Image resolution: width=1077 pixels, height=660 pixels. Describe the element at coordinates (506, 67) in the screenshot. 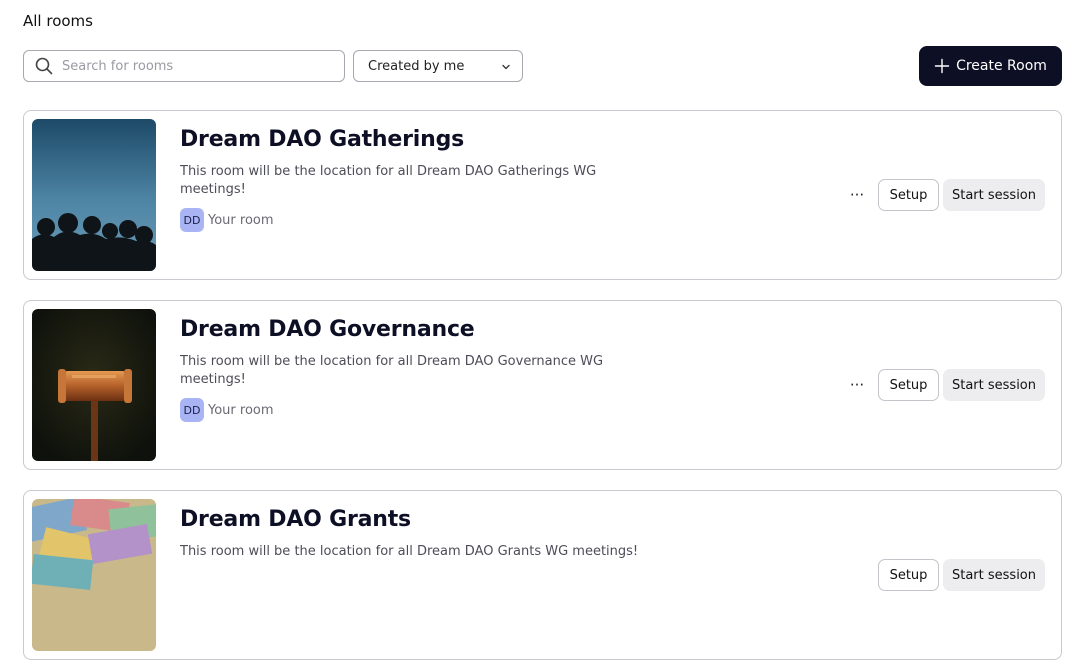

I see `chevron-down-icon` at that location.